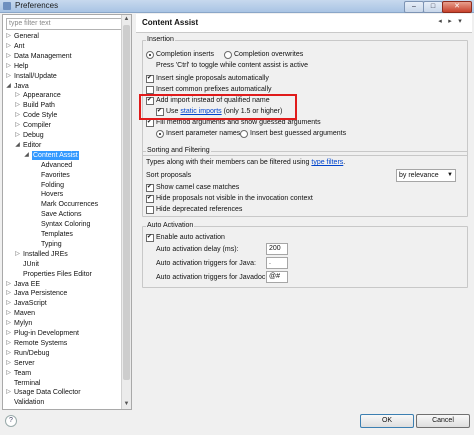  Describe the element at coordinates (150, 122) in the screenshot. I see `checkbox-fill-method-args` at that location.